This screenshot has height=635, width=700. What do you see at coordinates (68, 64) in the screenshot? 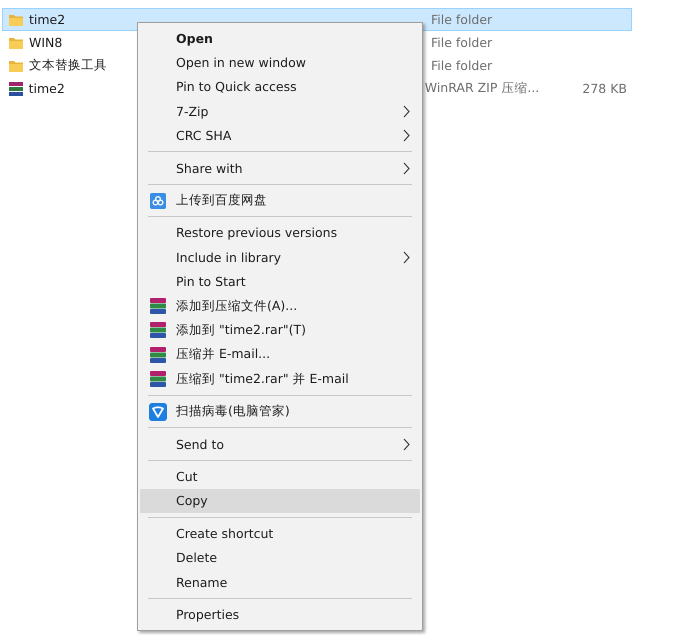
I see `file-name: 文本替换工具` at bounding box center [68, 64].